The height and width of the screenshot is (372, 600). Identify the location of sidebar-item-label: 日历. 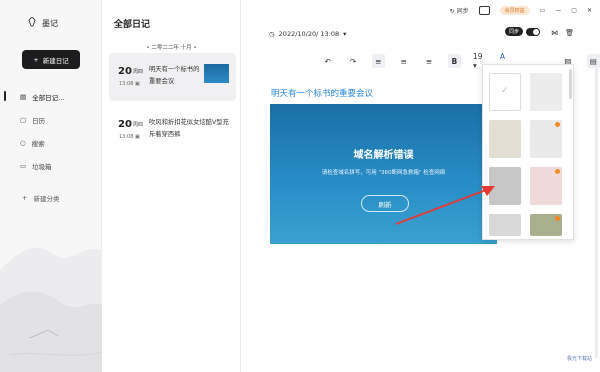
(39, 121).